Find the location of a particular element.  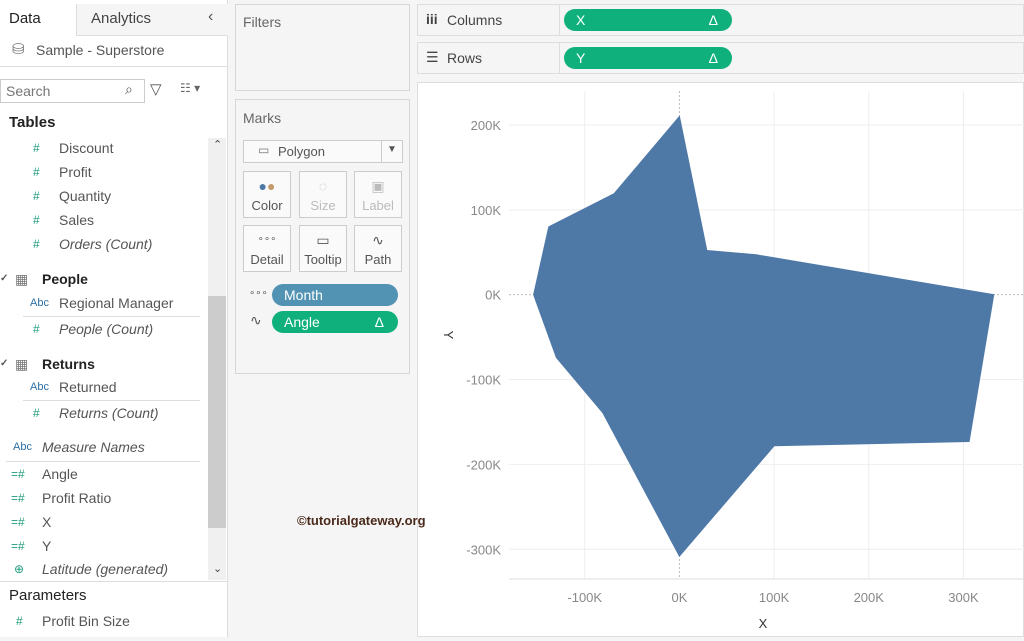

size-icon: ◌ is located at coordinates (323, 186).